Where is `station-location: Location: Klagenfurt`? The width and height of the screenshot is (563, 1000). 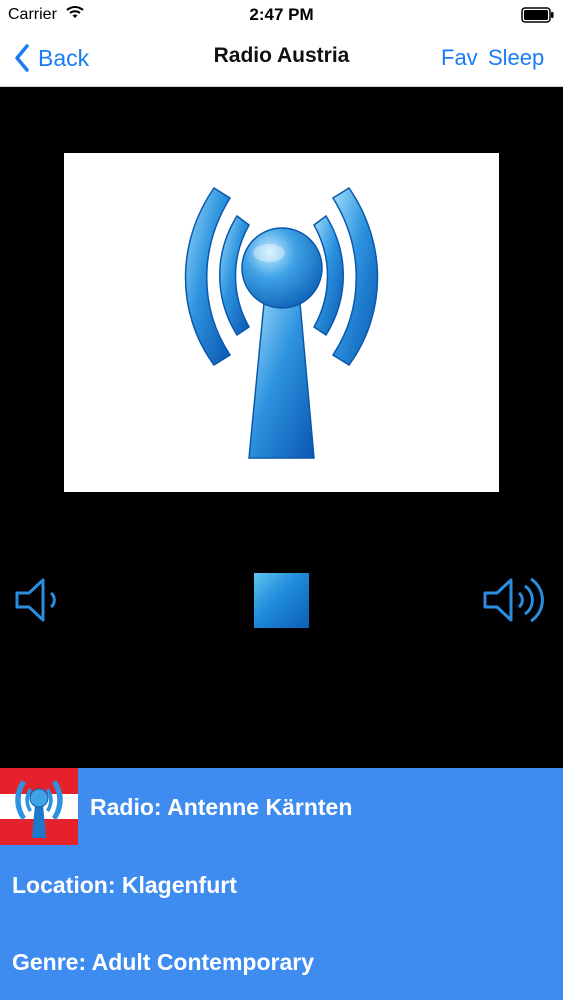
station-location: Location: Klagenfurt is located at coordinates (124, 885).